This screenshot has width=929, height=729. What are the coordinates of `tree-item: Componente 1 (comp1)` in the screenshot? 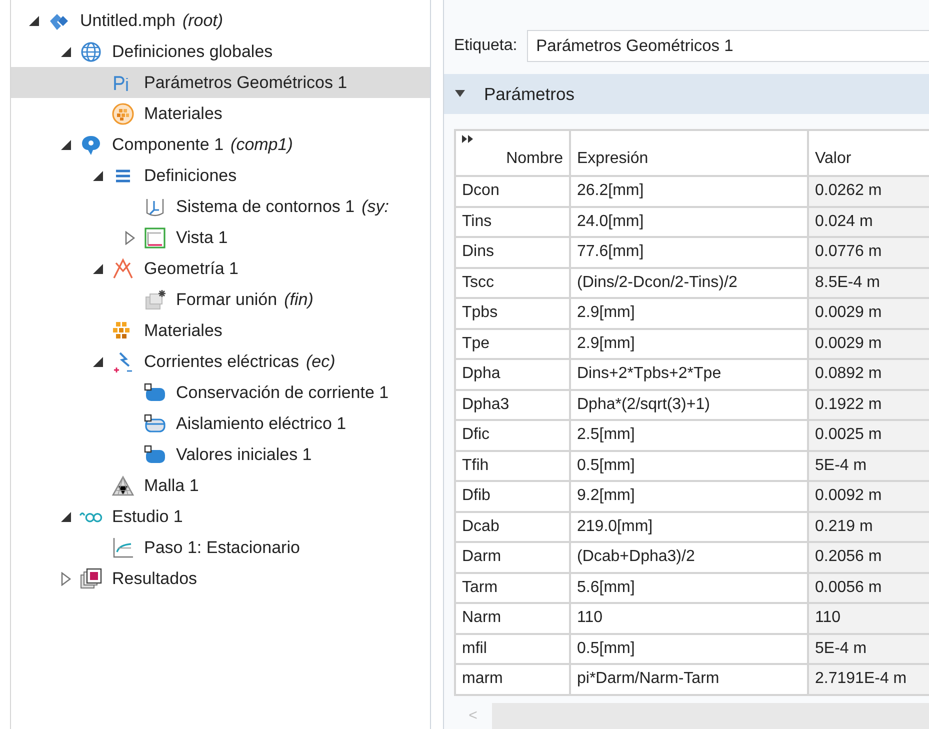 It's located at (220, 144).